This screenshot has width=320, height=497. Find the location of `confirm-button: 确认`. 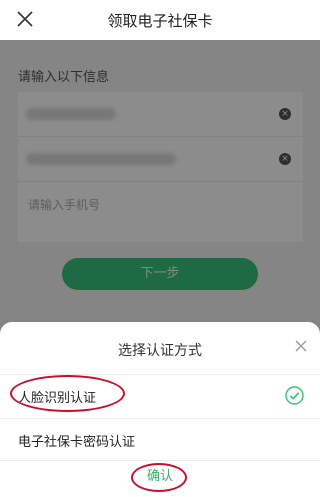

confirm-button: 确认 is located at coordinates (160, 477).